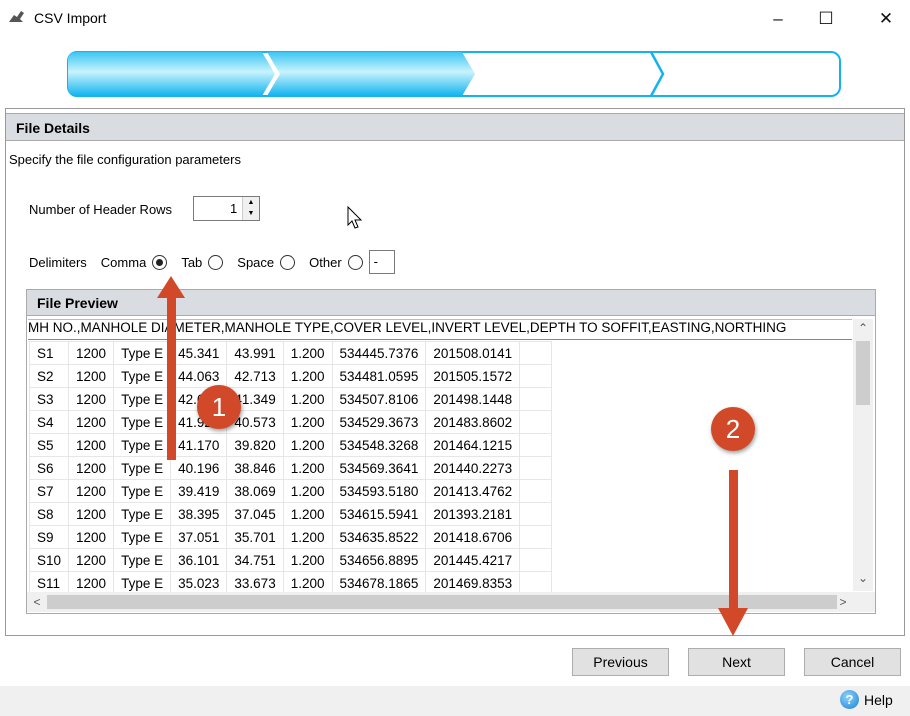  Describe the element at coordinates (886, 19) in the screenshot. I see `close-button: ✕` at that location.